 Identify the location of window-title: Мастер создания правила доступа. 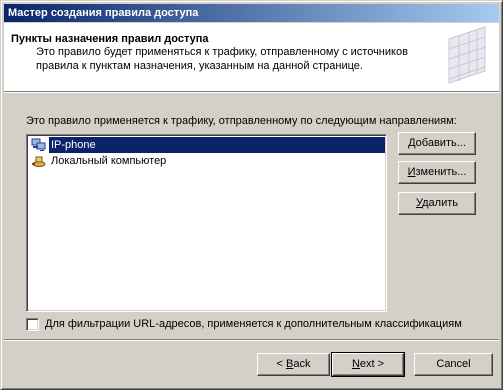
(103, 13).